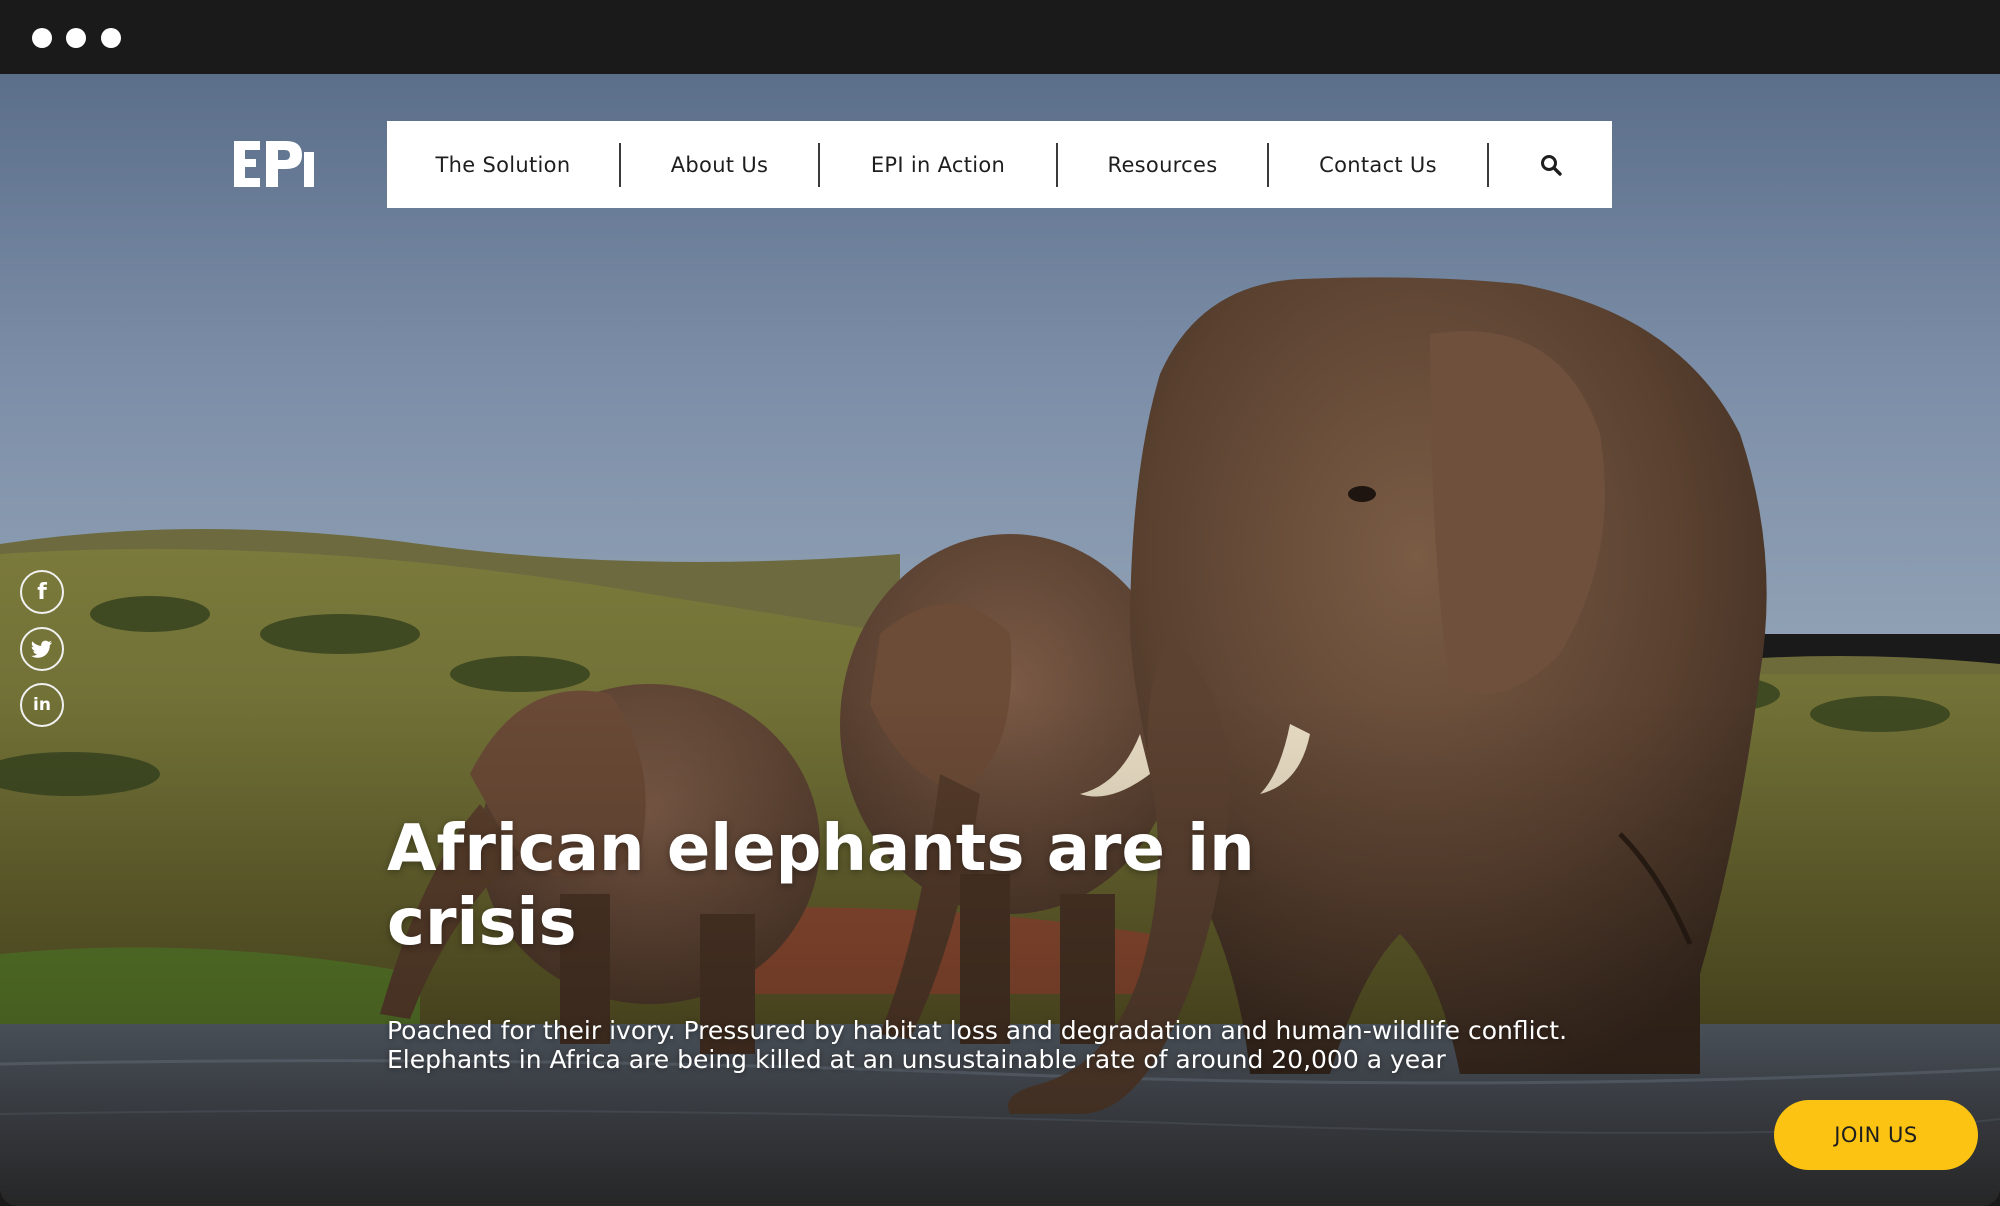  I want to click on epi-logo-icon, so click(274, 164).